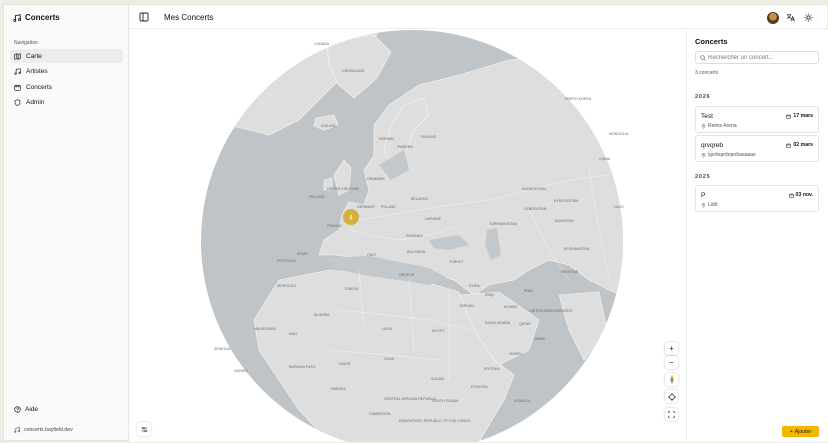  Describe the element at coordinates (711, 41) in the screenshot. I see `panel-title: Concerts` at that location.